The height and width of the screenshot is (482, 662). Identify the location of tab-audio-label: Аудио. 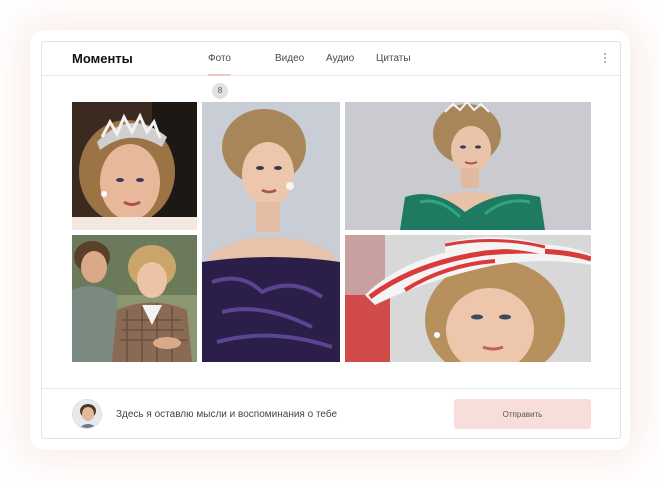
(340, 58).